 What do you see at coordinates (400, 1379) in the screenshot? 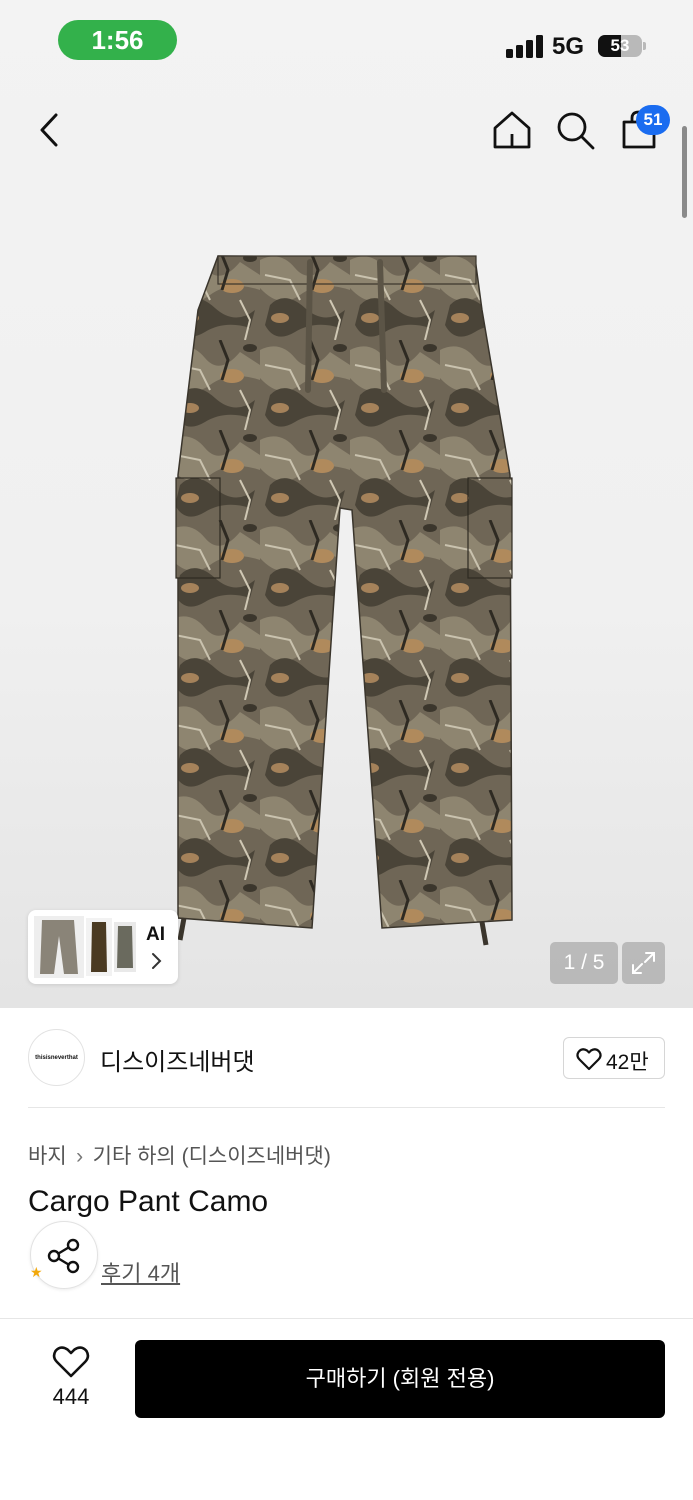
I see `buy-button: 구매하기 (회원 전용)` at bounding box center [400, 1379].